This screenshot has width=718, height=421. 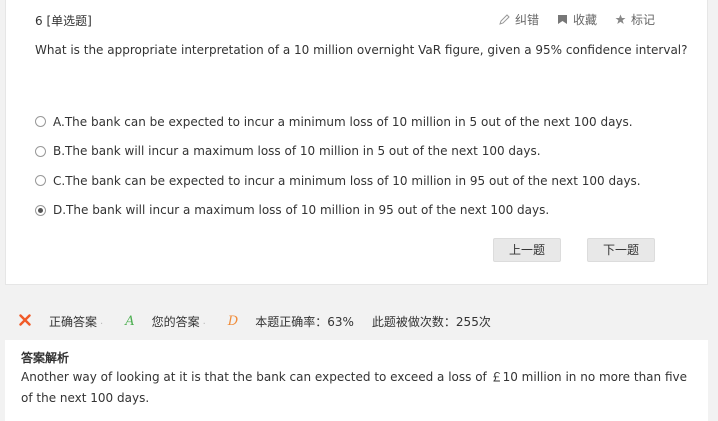 I want to click on question-toolbar: 纠错 收藏 标记, so click(x=577, y=19).